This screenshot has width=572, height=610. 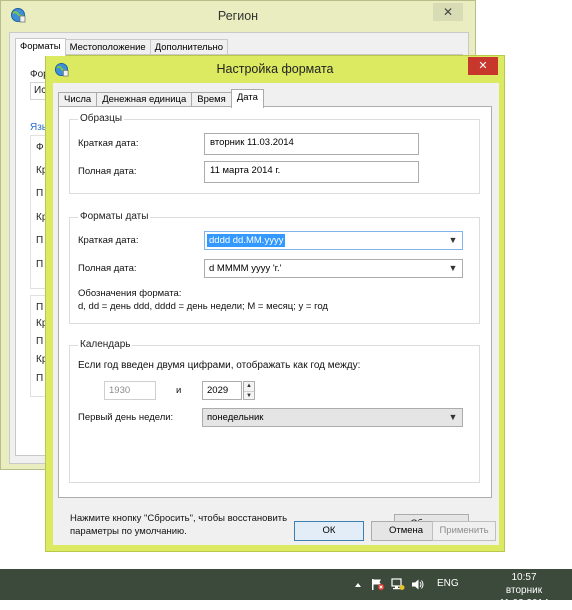 What do you see at coordinates (130, 293) in the screenshot?
I see `format-legend-title: Обозначения формата:` at bounding box center [130, 293].